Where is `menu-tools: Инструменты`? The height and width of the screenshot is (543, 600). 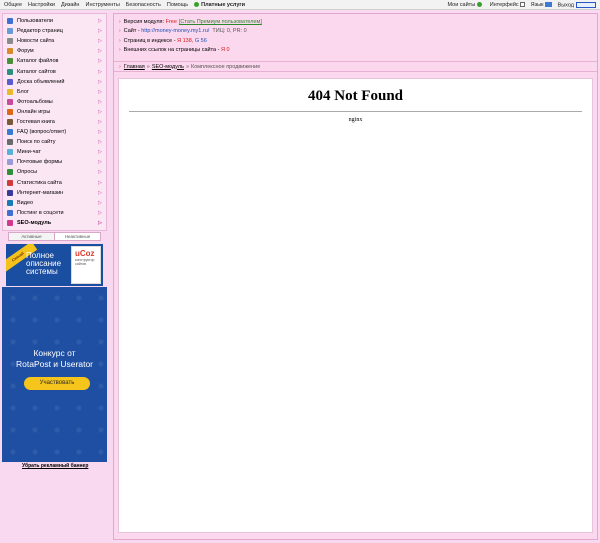
menu-tools: Инструменты is located at coordinates (102, 5).